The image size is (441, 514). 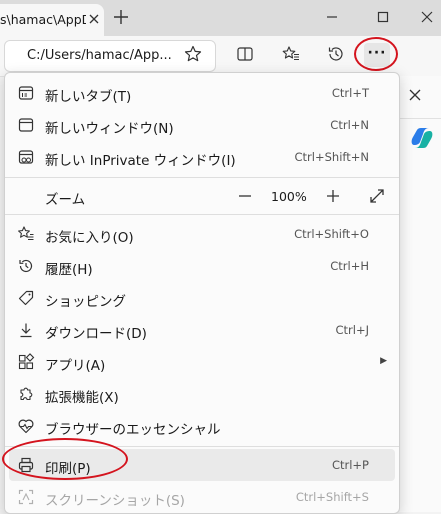 What do you see at coordinates (383, 17) in the screenshot?
I see `maximize-icon` at bounding box center [383, 17].